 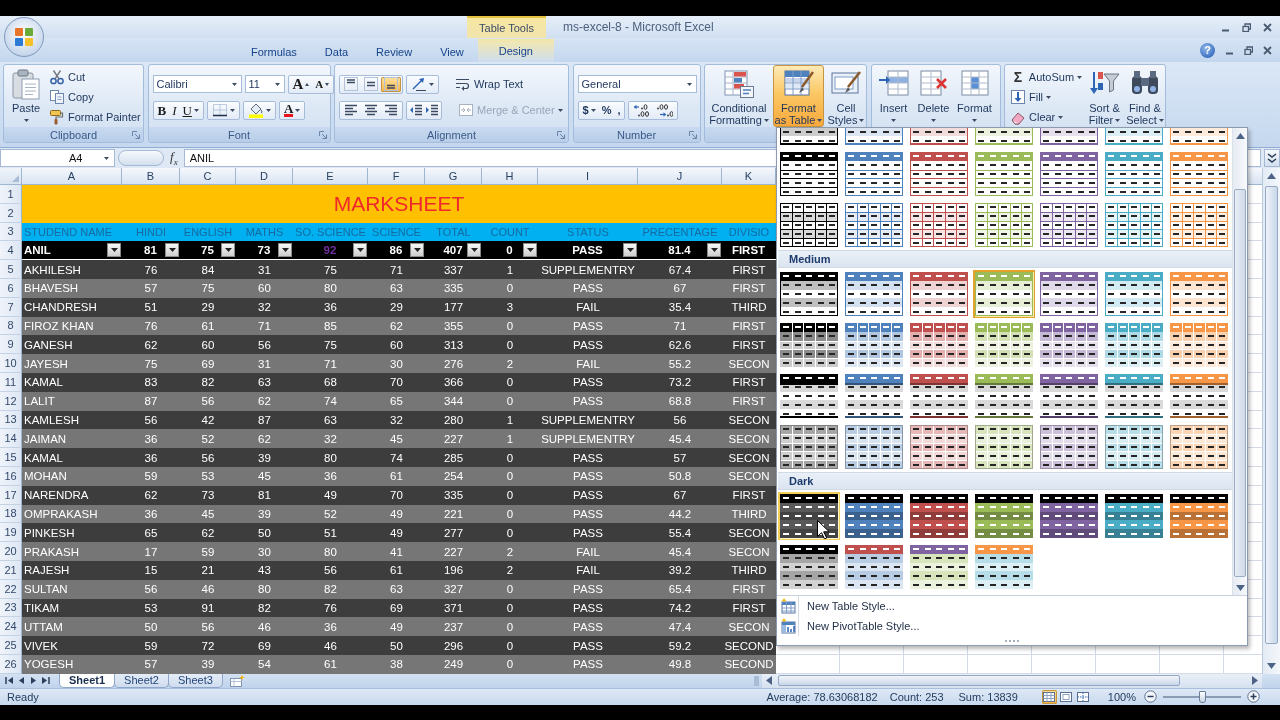 What do you see at coordinates (95, 117) in the screenshot?
I see `format-painter-button: Format Painter` at bounding box center [95, 117].